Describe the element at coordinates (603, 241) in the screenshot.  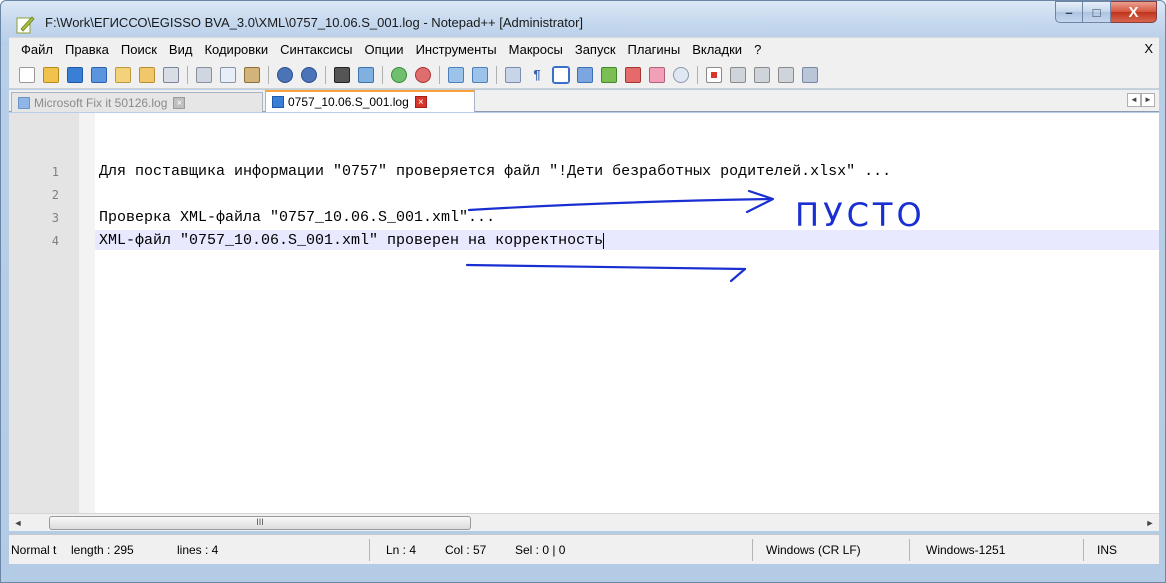
I see `text-caret` at that location.